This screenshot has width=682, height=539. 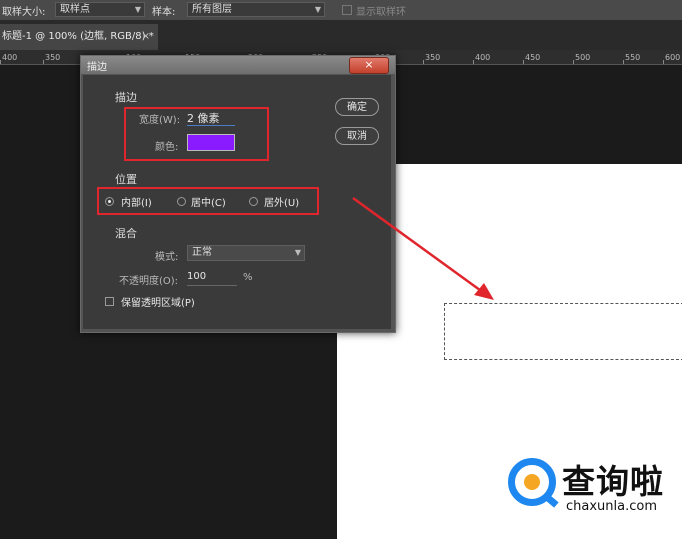 I want to click on dialog-title: 描边, so click(x=97, y=67).